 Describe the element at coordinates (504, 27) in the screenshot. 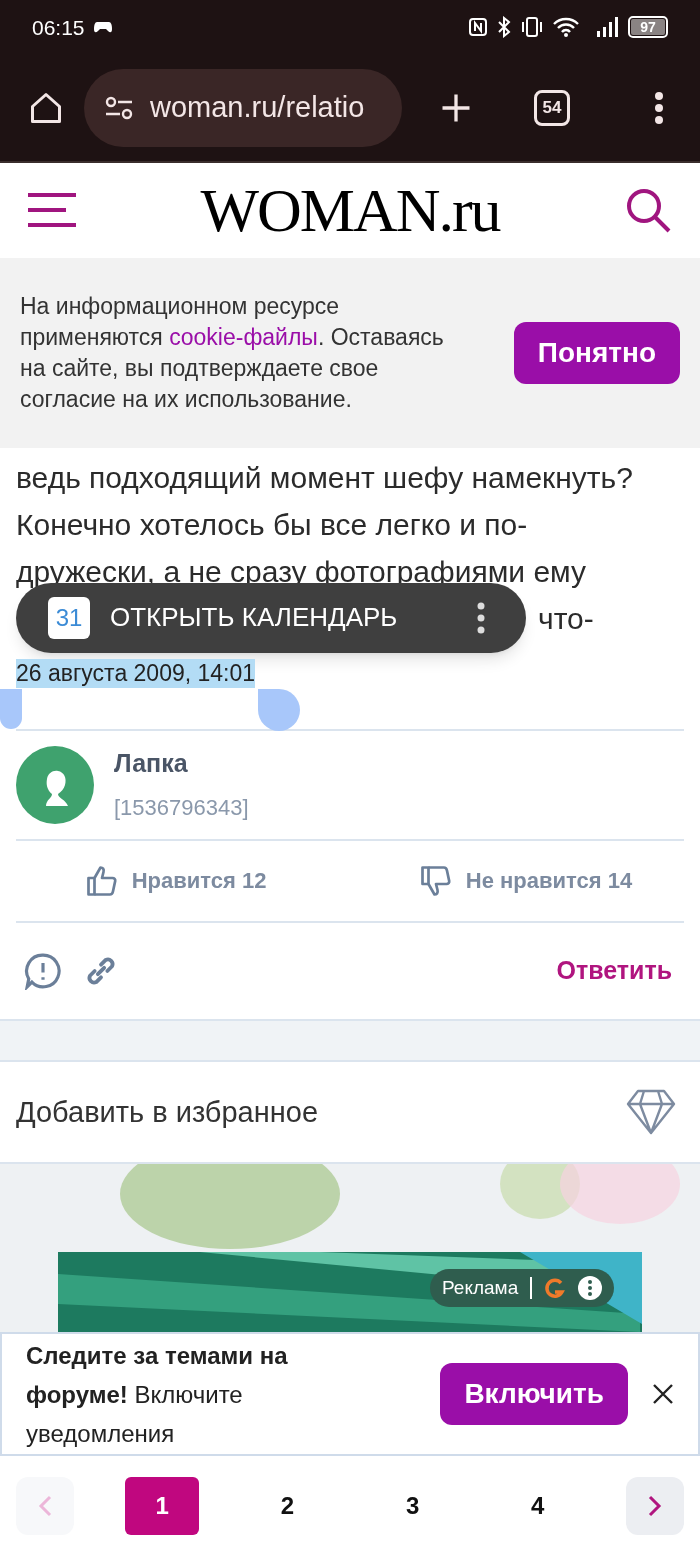

I see `bluetooth-icon` at that location.